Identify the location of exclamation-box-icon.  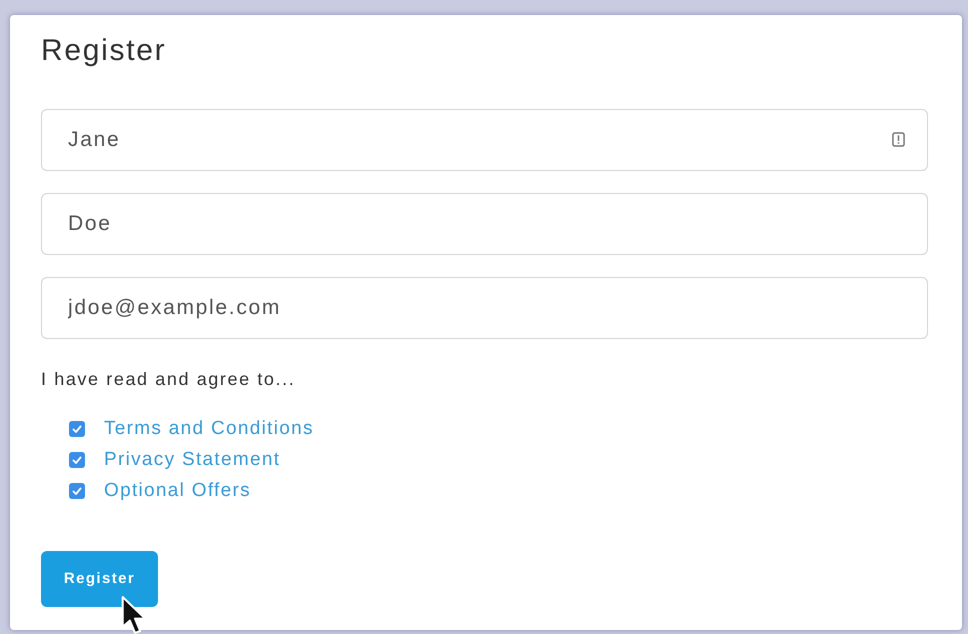
(898, 139).